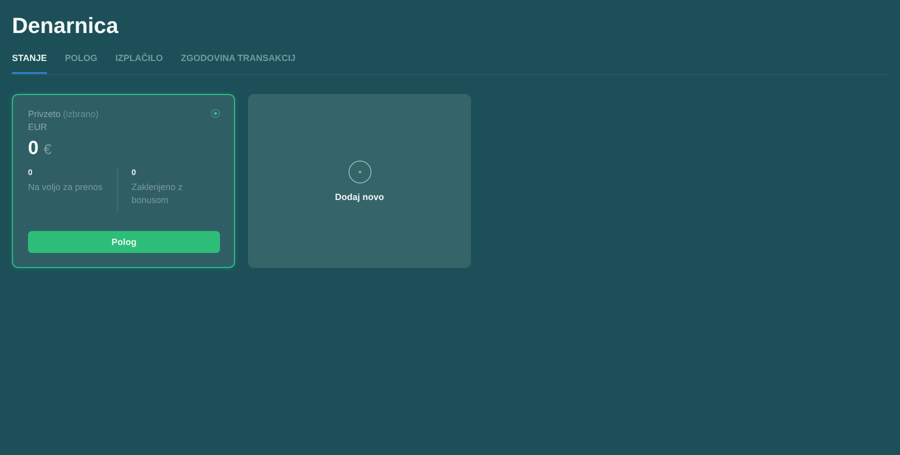 The height and width of the screenshot is (455, 900). Describe the element at coordinates (29, 62) in the screenshot. I see `tab: STANJE` at that location.